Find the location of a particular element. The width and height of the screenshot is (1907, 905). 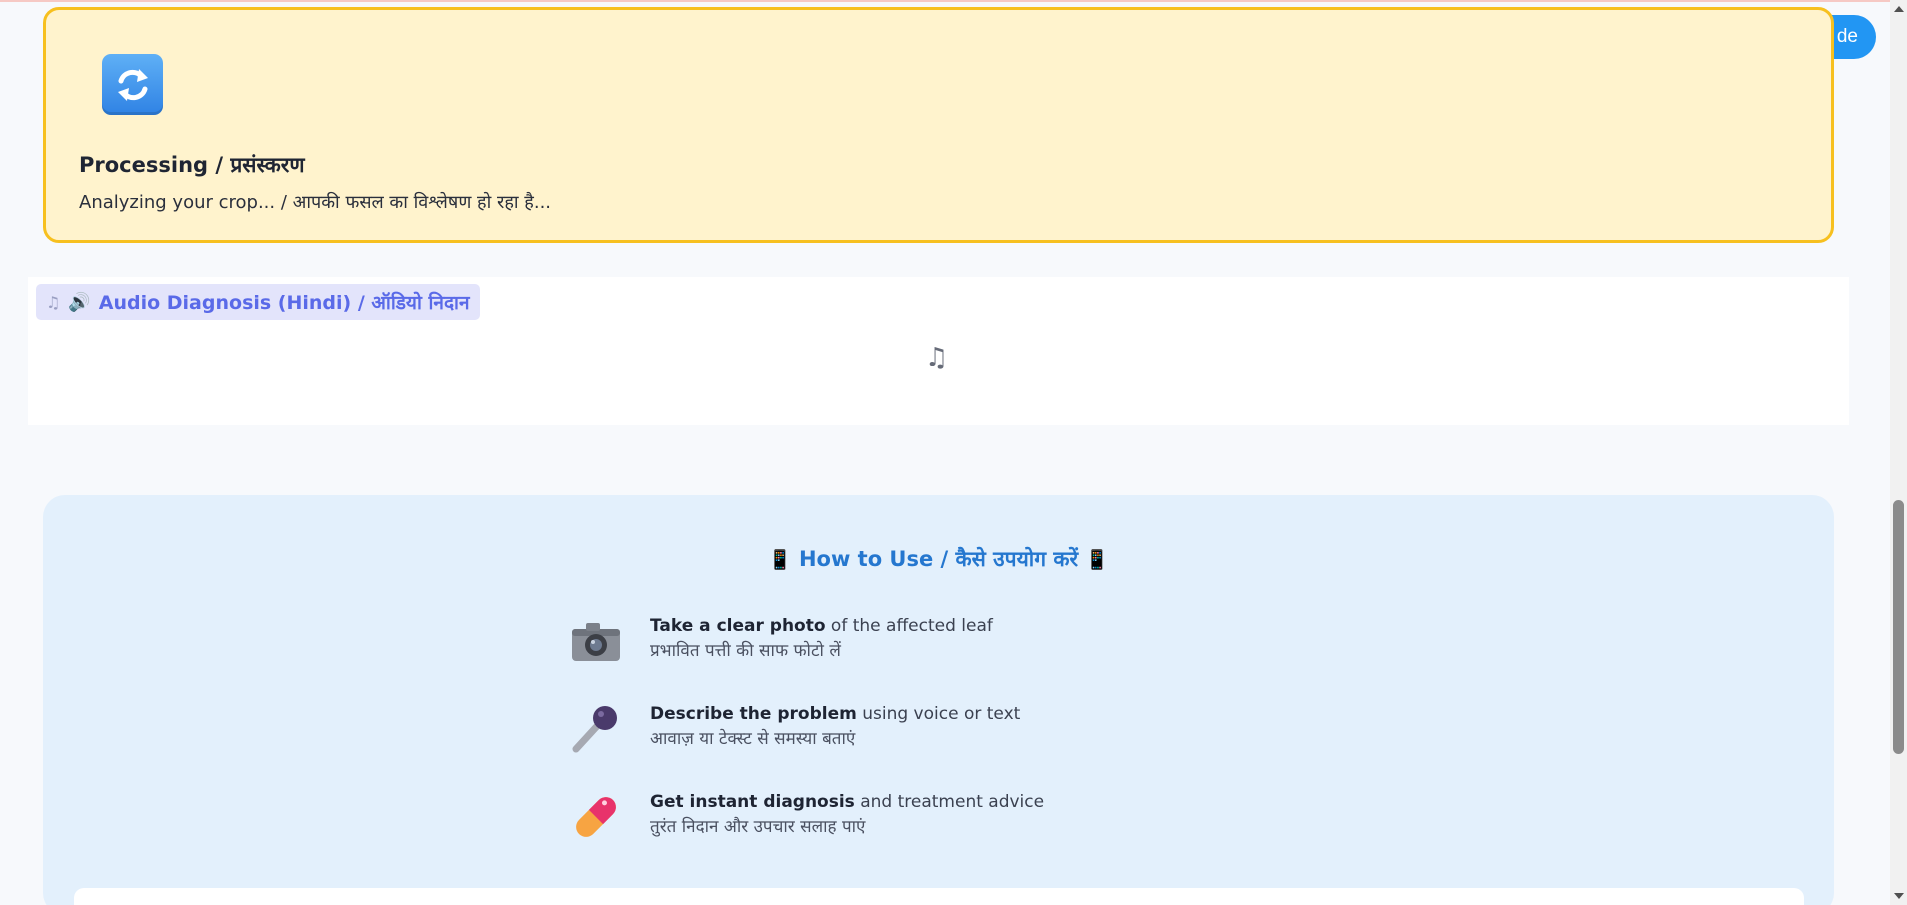

pill-icon is located at coordinates (596, 817).